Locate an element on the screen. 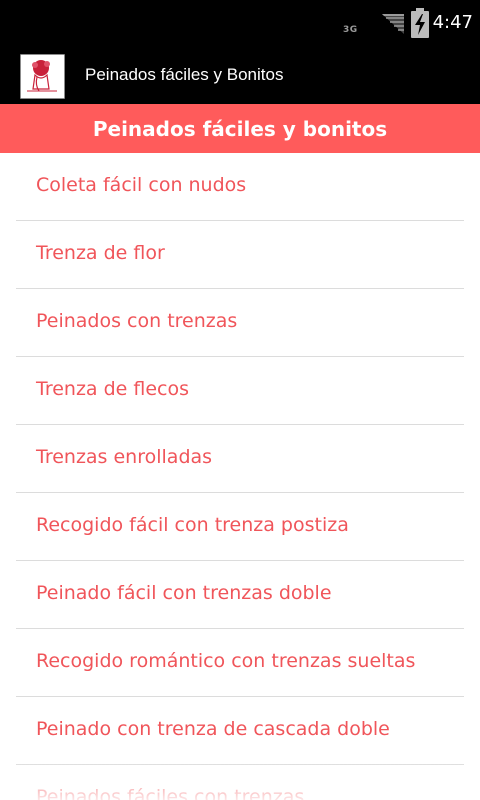 The height and width of the screenshot is (800, 480). list-item-label: Recogido fácil con trenza postiza is located at coordinates (192, 525).